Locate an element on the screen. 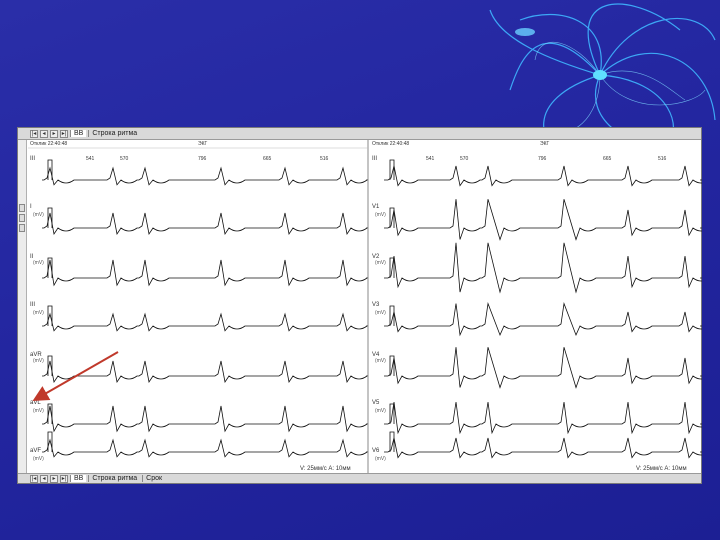  lead-label: V5 is located at coordinates (376, 403).